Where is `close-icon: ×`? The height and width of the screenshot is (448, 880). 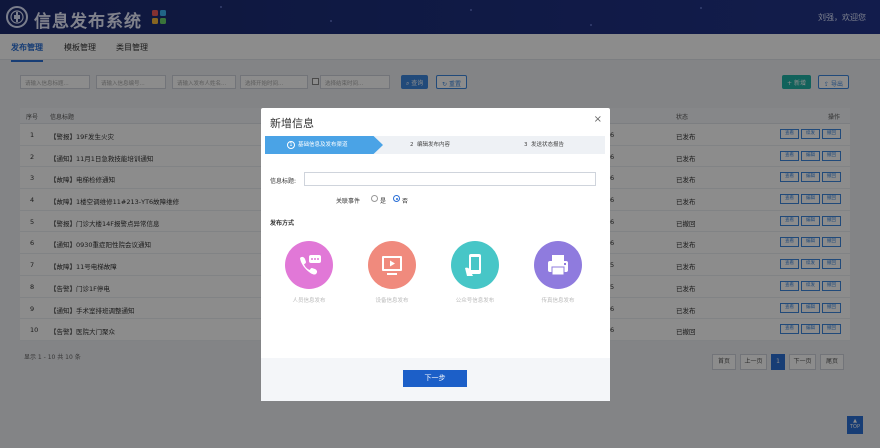
close-icon: × is located at coordinates (598, 119).